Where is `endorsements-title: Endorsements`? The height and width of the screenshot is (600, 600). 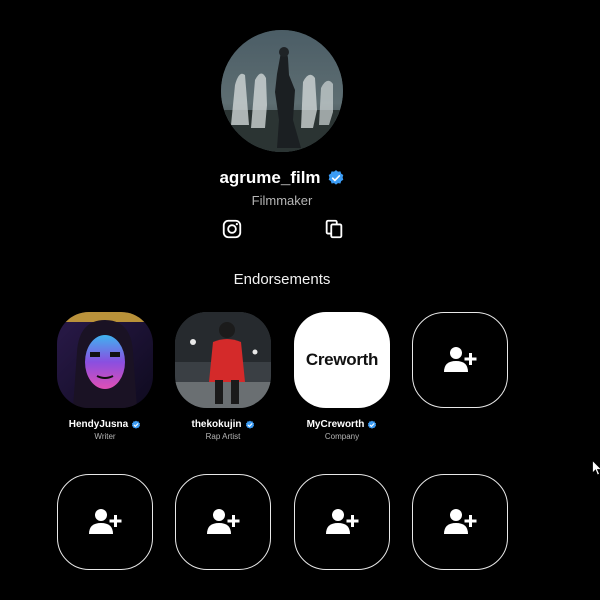 endorsements-title: Endorsements is located at coordinates (282, 279).